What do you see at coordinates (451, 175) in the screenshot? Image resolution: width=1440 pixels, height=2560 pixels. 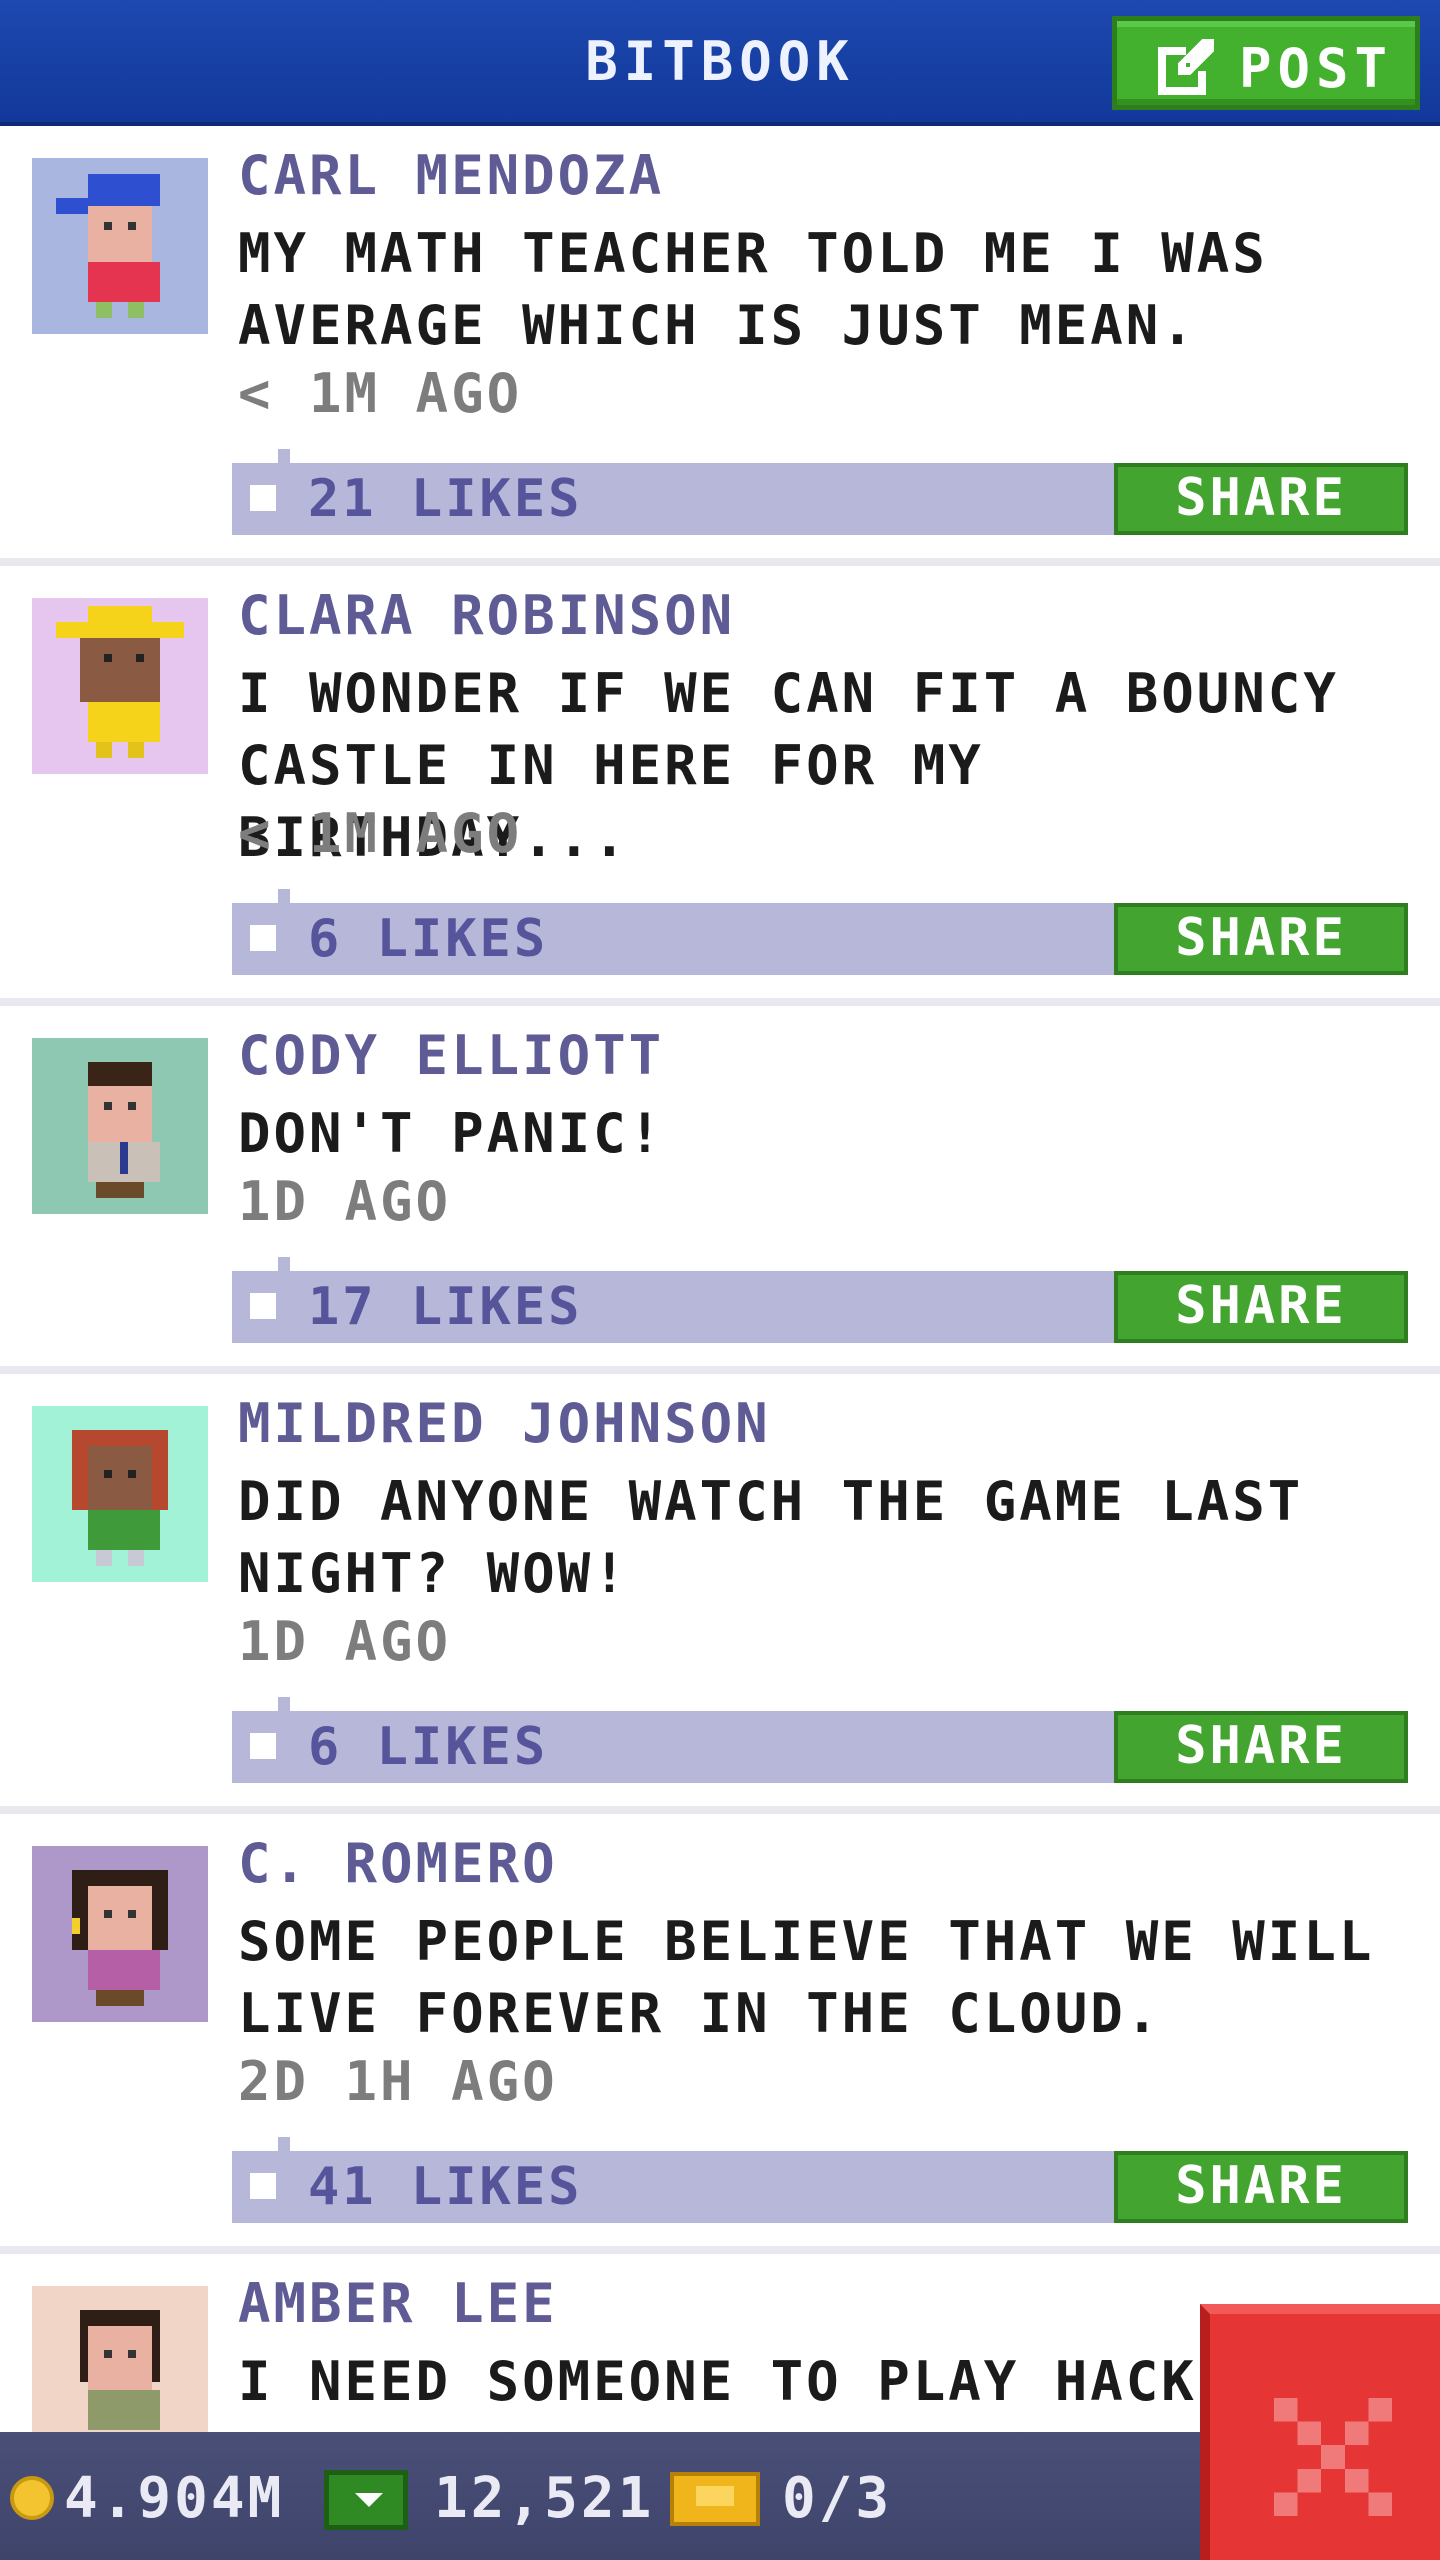 I see `post-author: CARL MENDOZA` at bounding box center [451, 175].